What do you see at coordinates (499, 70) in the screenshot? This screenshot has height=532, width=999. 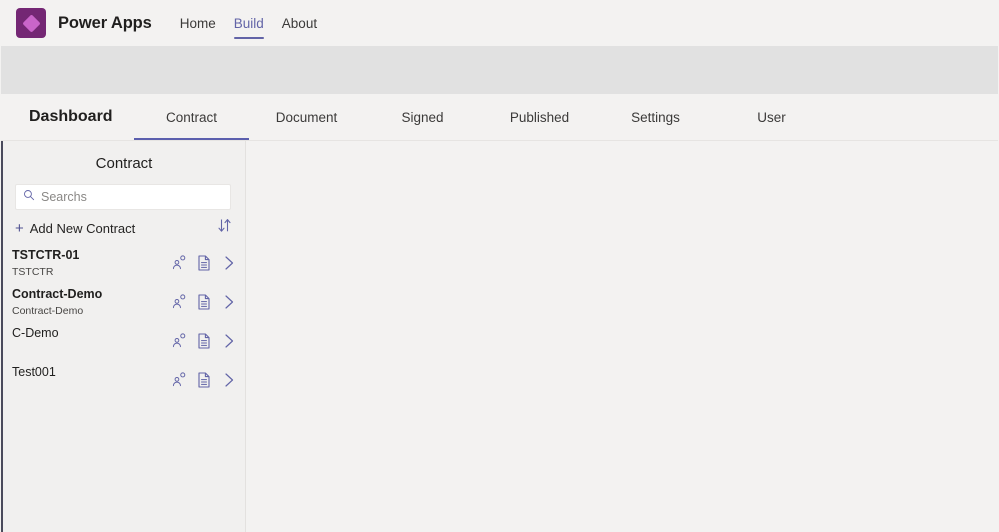 I see `command-bar-band` at bounding box center [499, 70].